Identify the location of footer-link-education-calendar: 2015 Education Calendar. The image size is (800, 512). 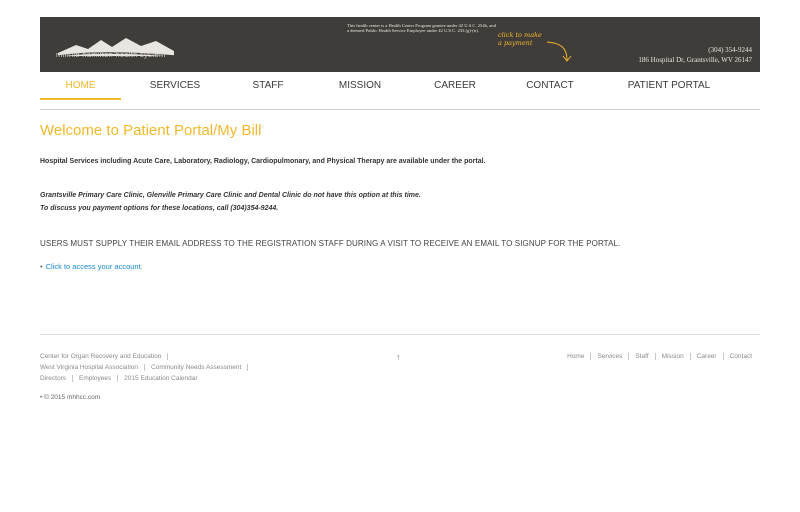
(163, 378).